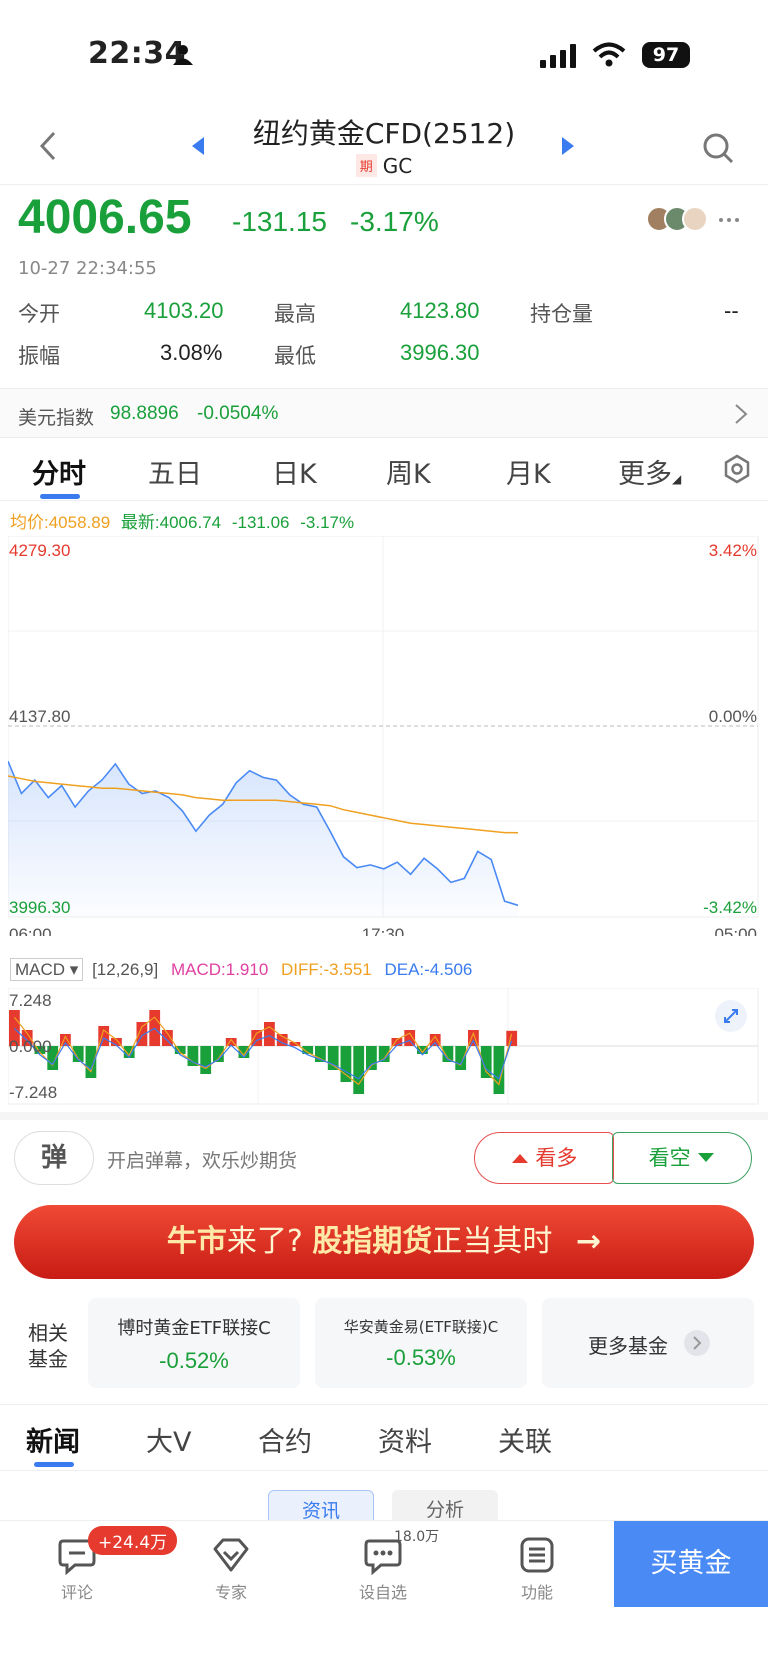 This screenshot has height=1669, width=768. What do you see at coordinates (397, 166) in the screenshot?
I see `code-text: GC` at bounding box center [397, 166].